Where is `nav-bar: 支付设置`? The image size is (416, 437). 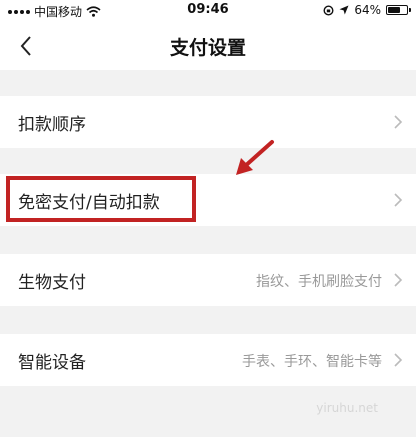 nav-bar: 支付设置 is located at coordinates (208, 46).